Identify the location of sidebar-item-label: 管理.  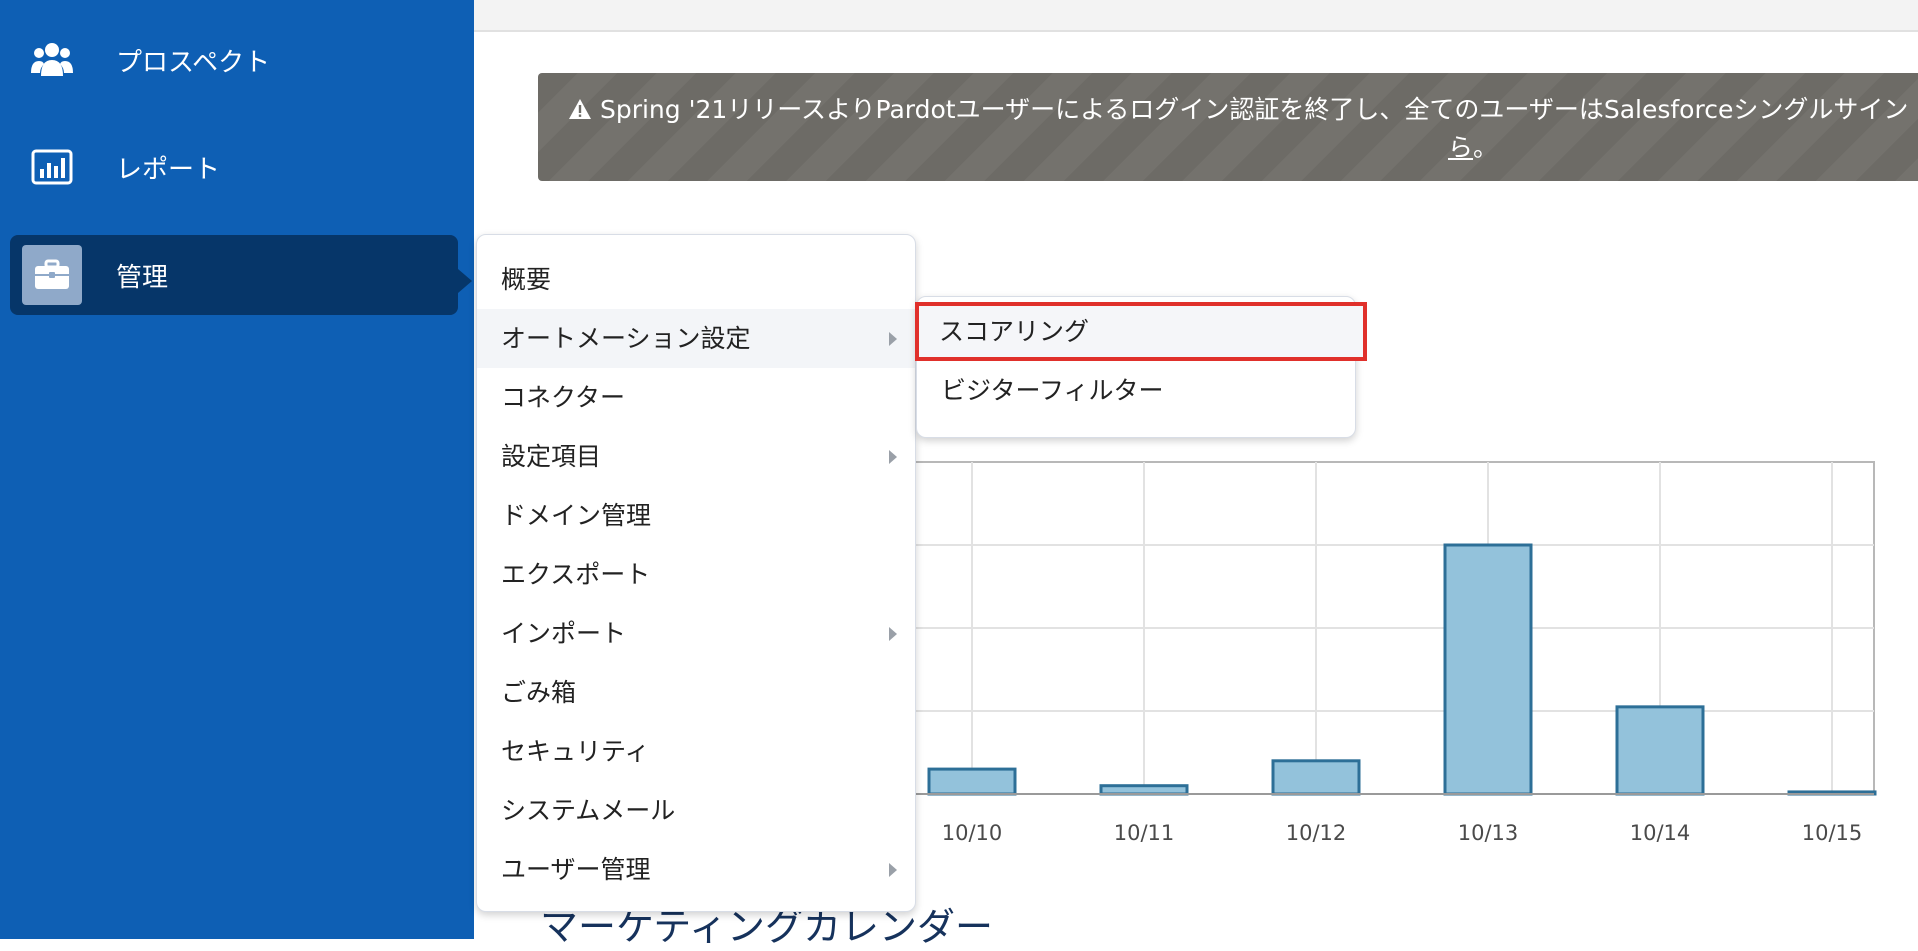
(142, 277).